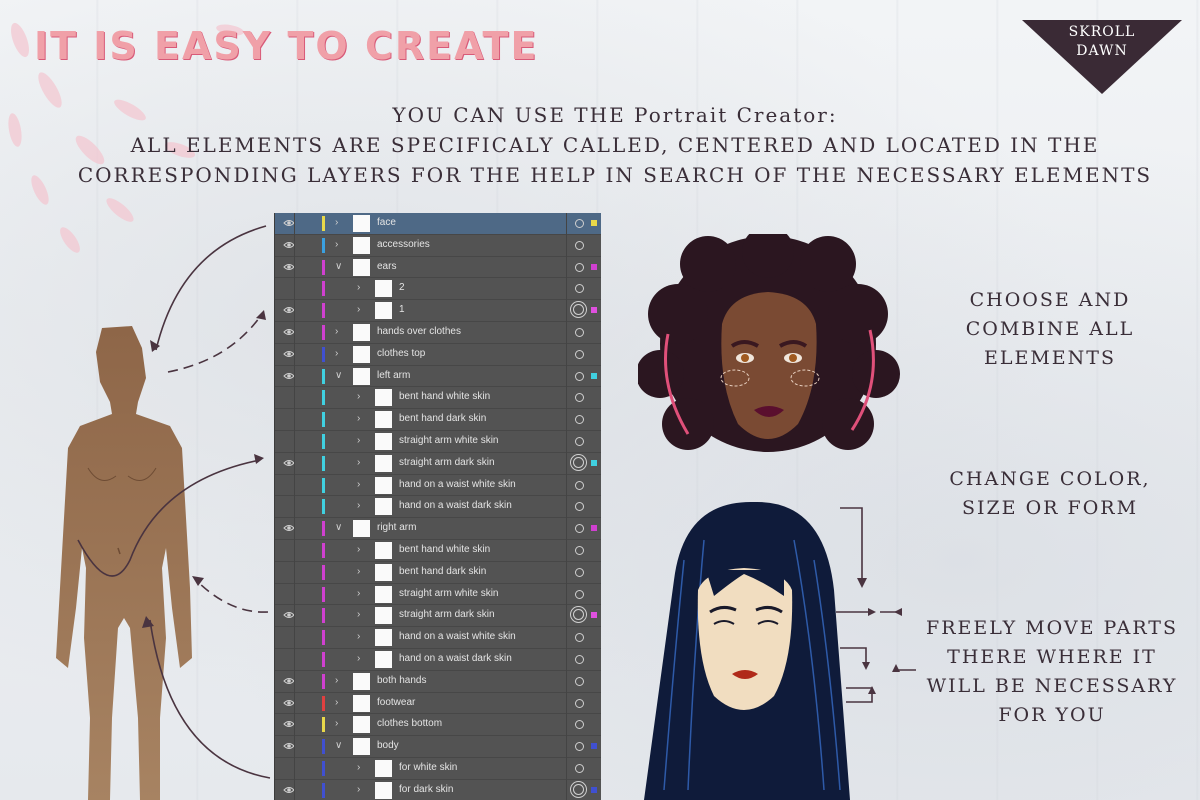 This screenshot has height=800, width=1200. Describe the element at coordinates (438, 224) in the screenshot. I see `layer-row: › face` at that location.